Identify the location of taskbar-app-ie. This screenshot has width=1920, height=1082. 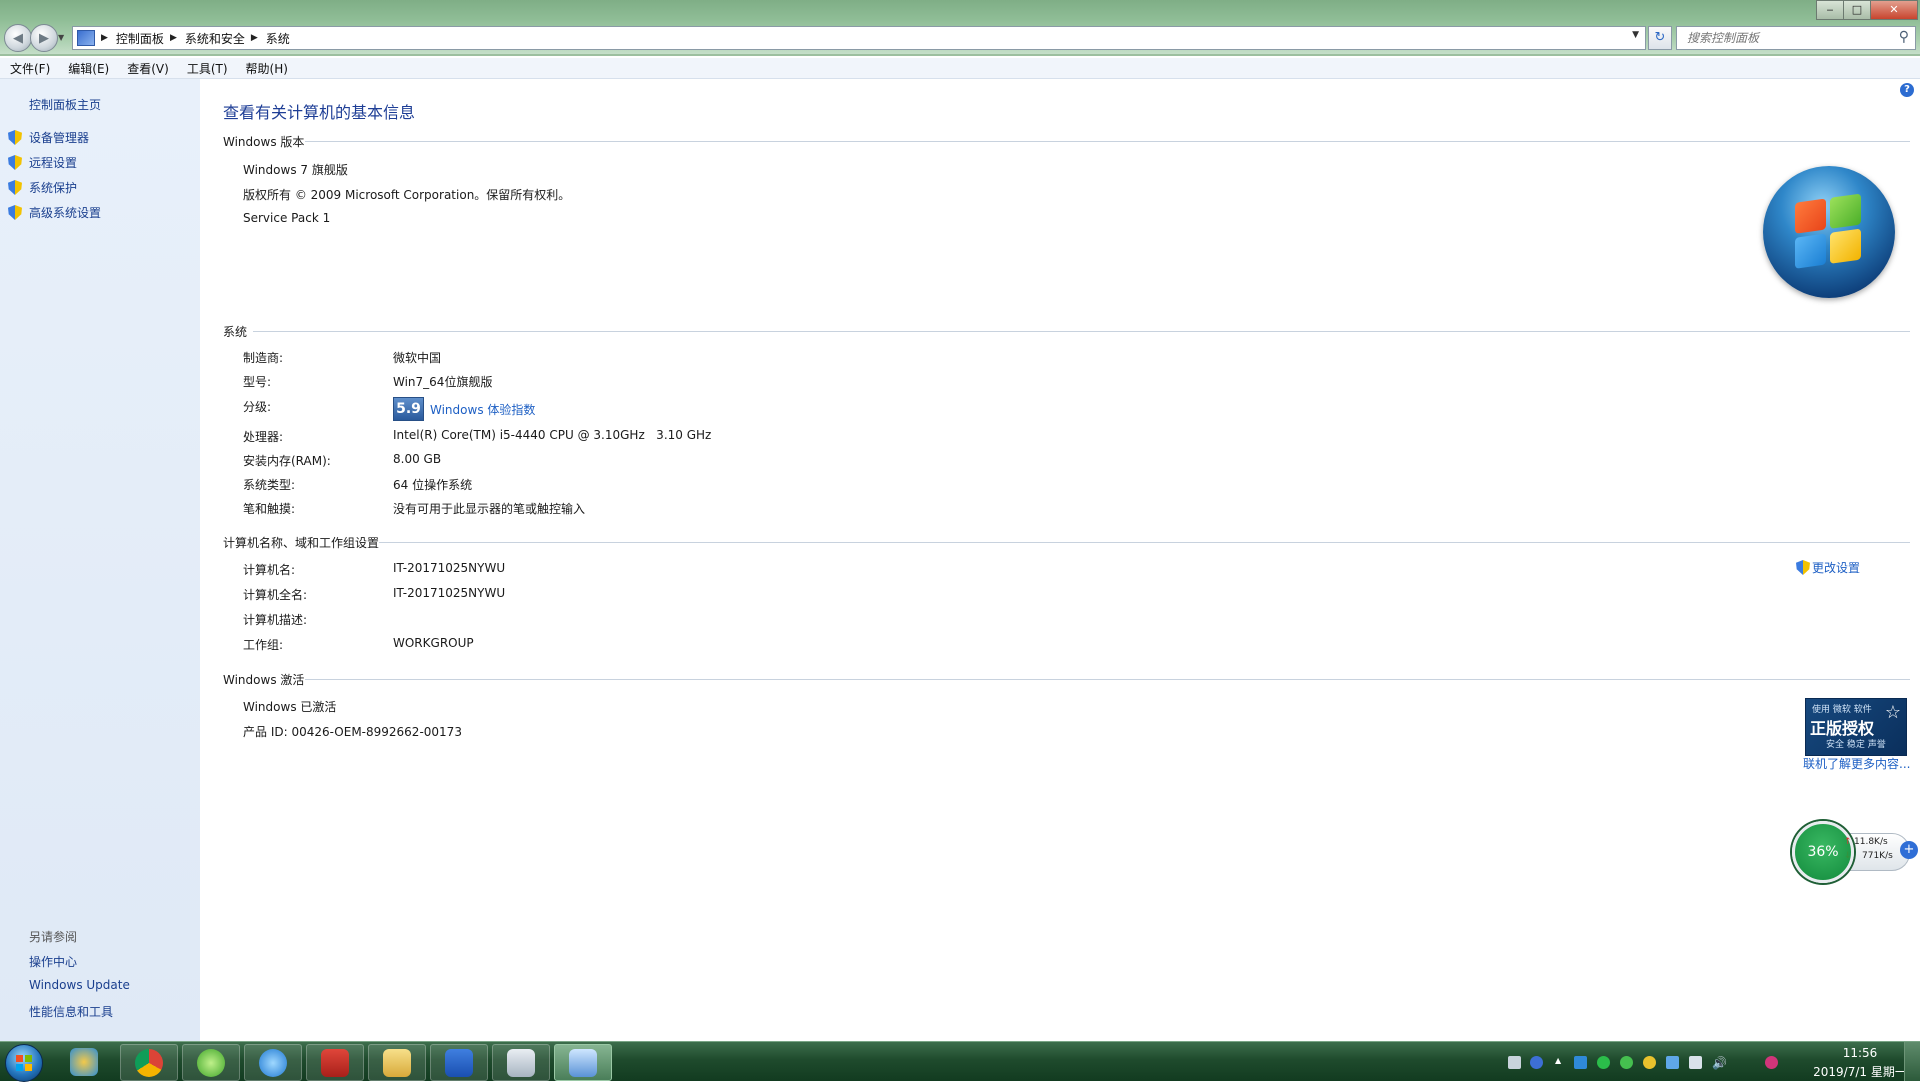
(273, 1062).